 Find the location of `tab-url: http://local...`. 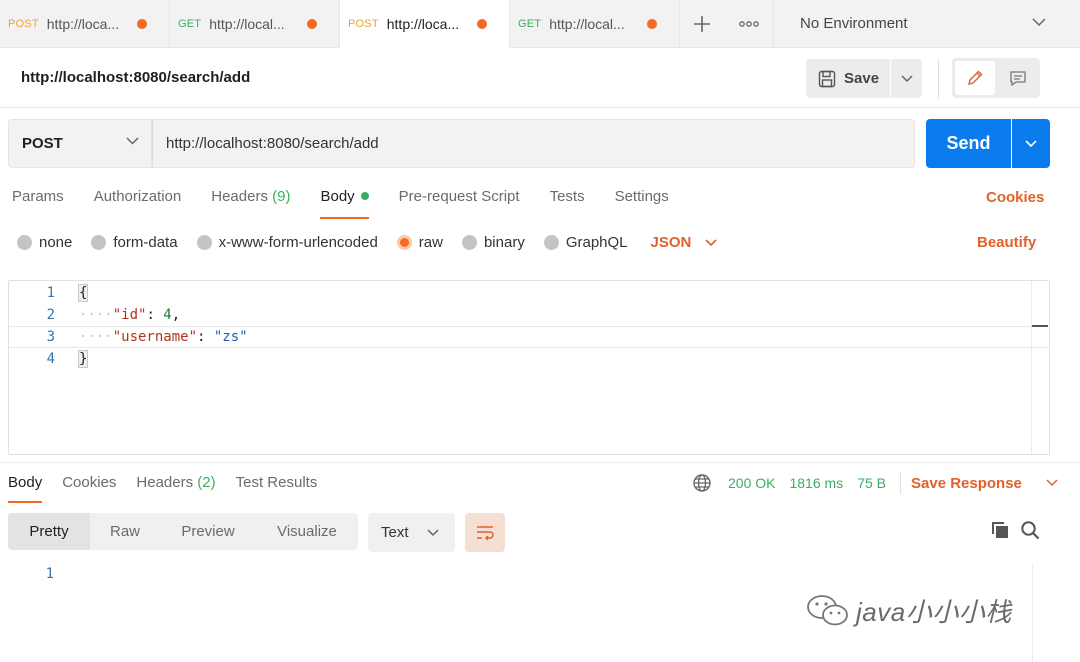

tab-url: http://local... is located at coordinates (247, 24).